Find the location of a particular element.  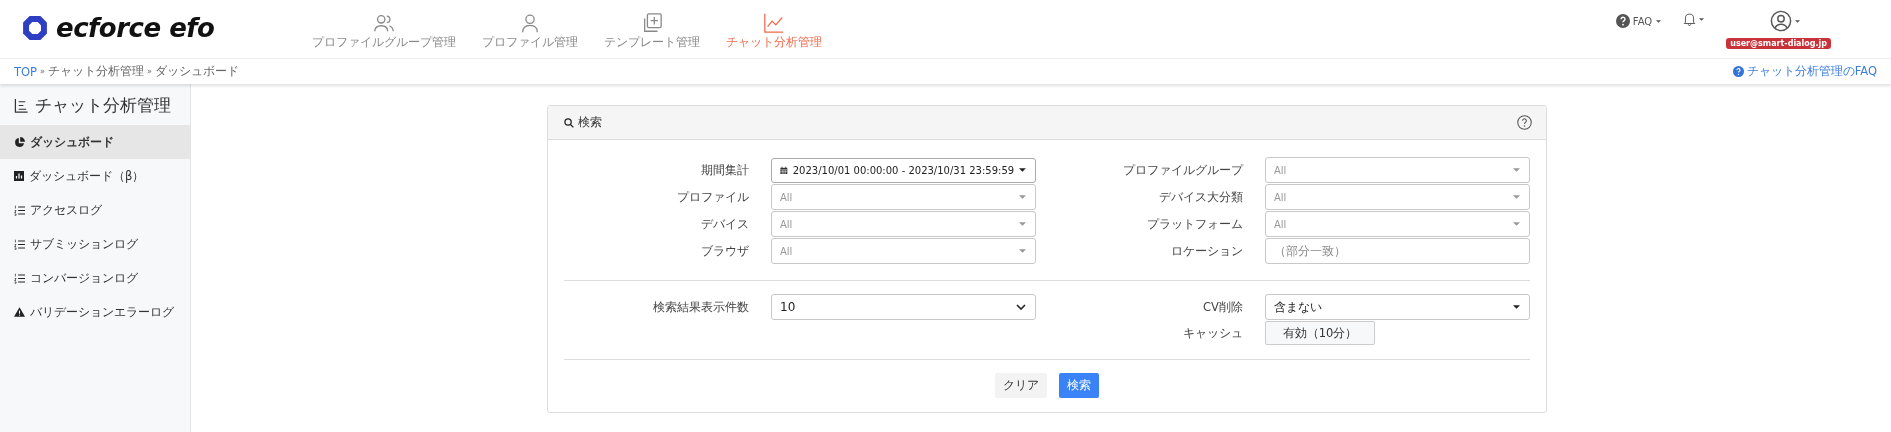

breadcrumb-link: TOP is located at coordinates (25, 71).